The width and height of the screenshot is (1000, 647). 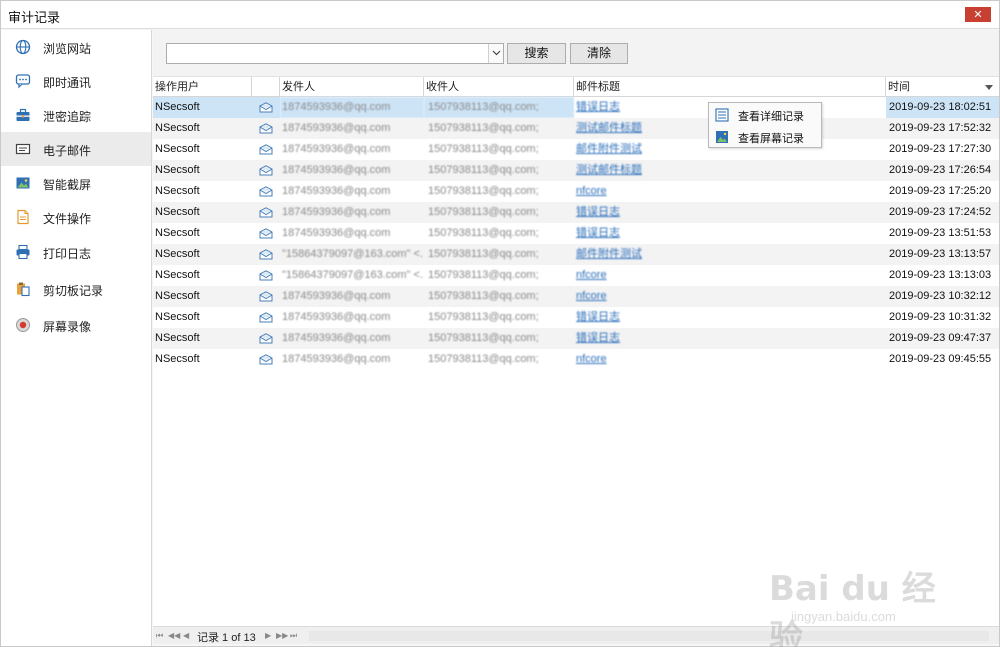 What do you see at coordinates (23, 149) in the screenshot?
I see `email-icon` at bounding box center [23, 149].